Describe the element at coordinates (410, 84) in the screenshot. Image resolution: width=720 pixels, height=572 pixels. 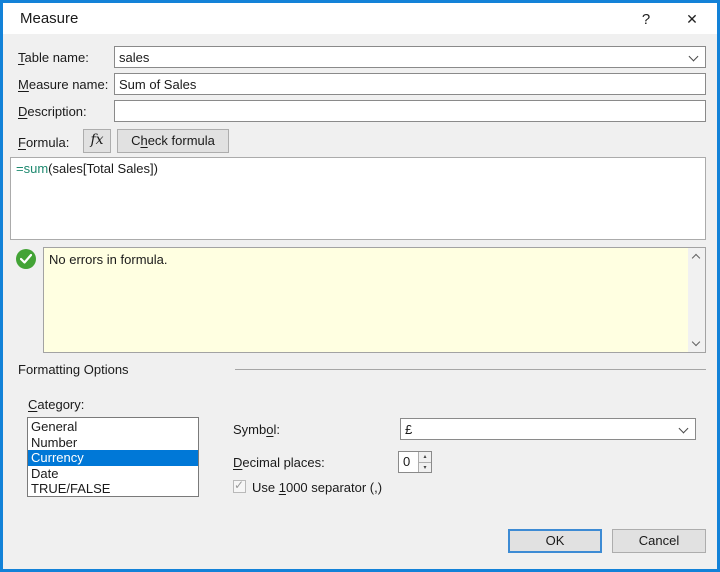
I see `measure-name-input` at that location.